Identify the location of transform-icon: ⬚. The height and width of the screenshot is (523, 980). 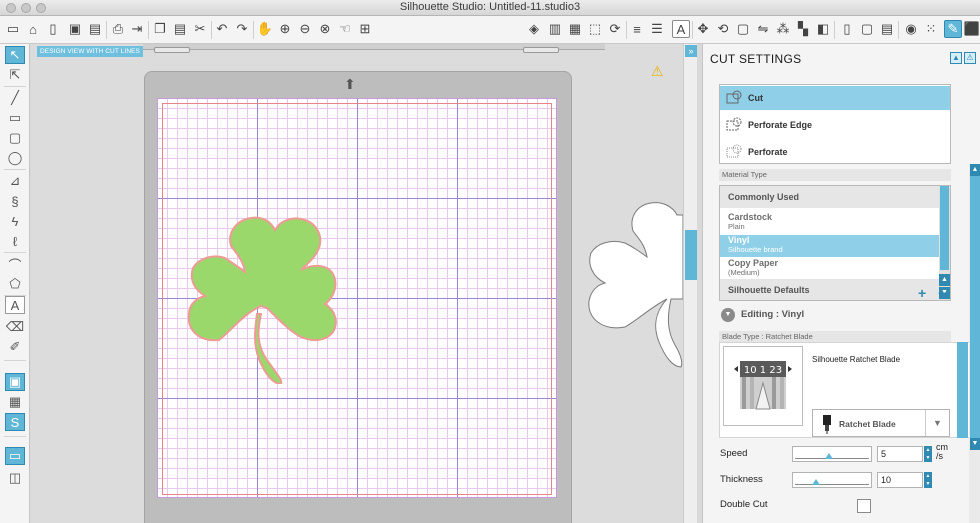
(595, 29).